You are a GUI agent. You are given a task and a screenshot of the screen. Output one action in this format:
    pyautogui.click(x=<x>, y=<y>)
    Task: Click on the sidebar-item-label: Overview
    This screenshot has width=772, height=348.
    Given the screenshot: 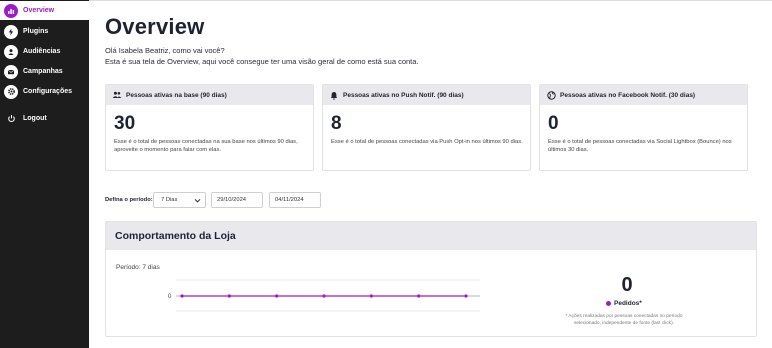 What is the action you would take?
    pyautogui.click(x=39, y=10)
    